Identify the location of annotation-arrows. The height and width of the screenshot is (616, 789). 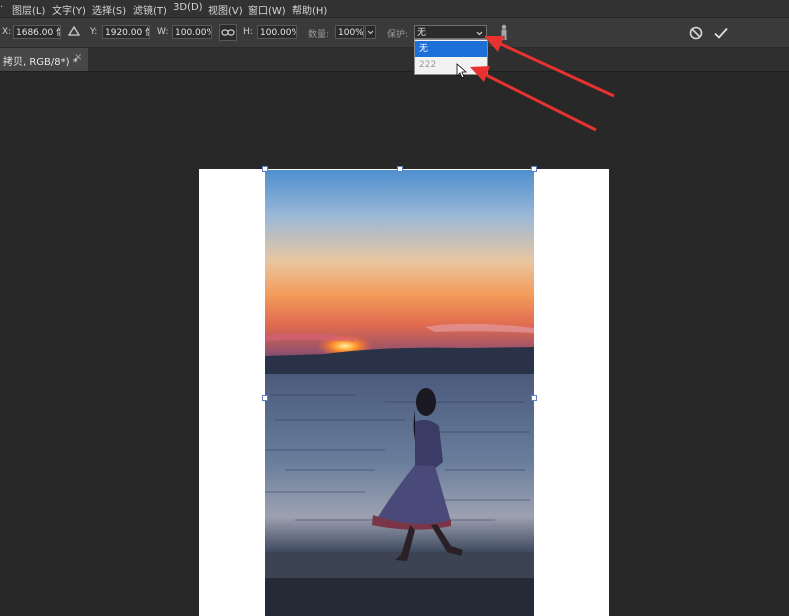
(542, 84).